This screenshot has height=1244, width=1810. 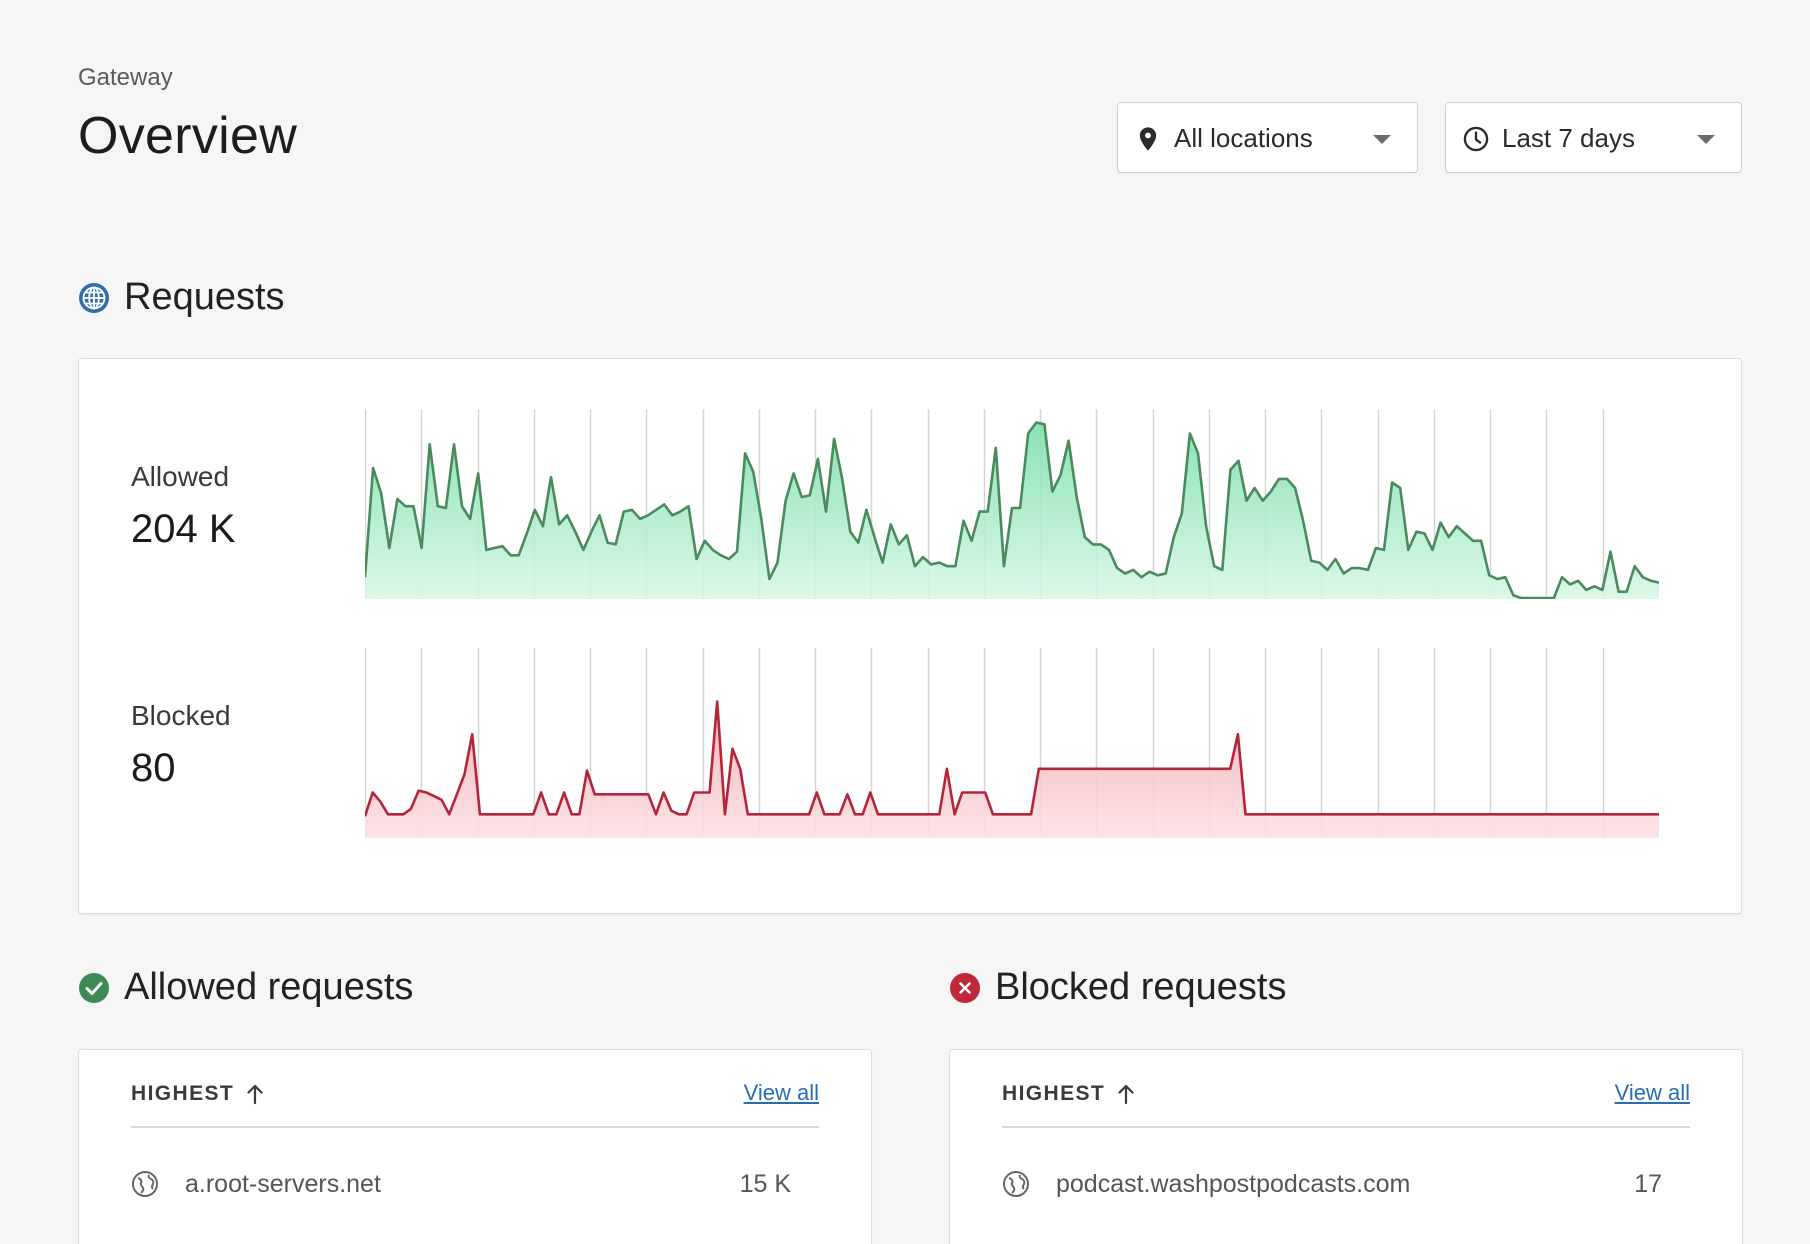 I want to click on allowed-requests-header: Allowed requests, so click(x=245, y=987).